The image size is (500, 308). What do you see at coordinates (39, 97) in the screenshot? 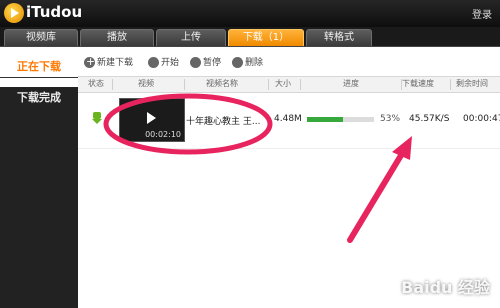
I see `sidebar-item-completed: 下载完成` at bounding box center [39, 97].